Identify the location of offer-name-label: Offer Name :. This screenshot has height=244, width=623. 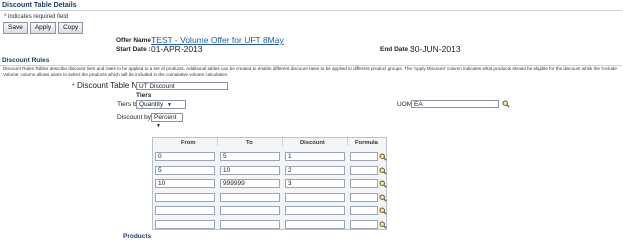
(136, 40).